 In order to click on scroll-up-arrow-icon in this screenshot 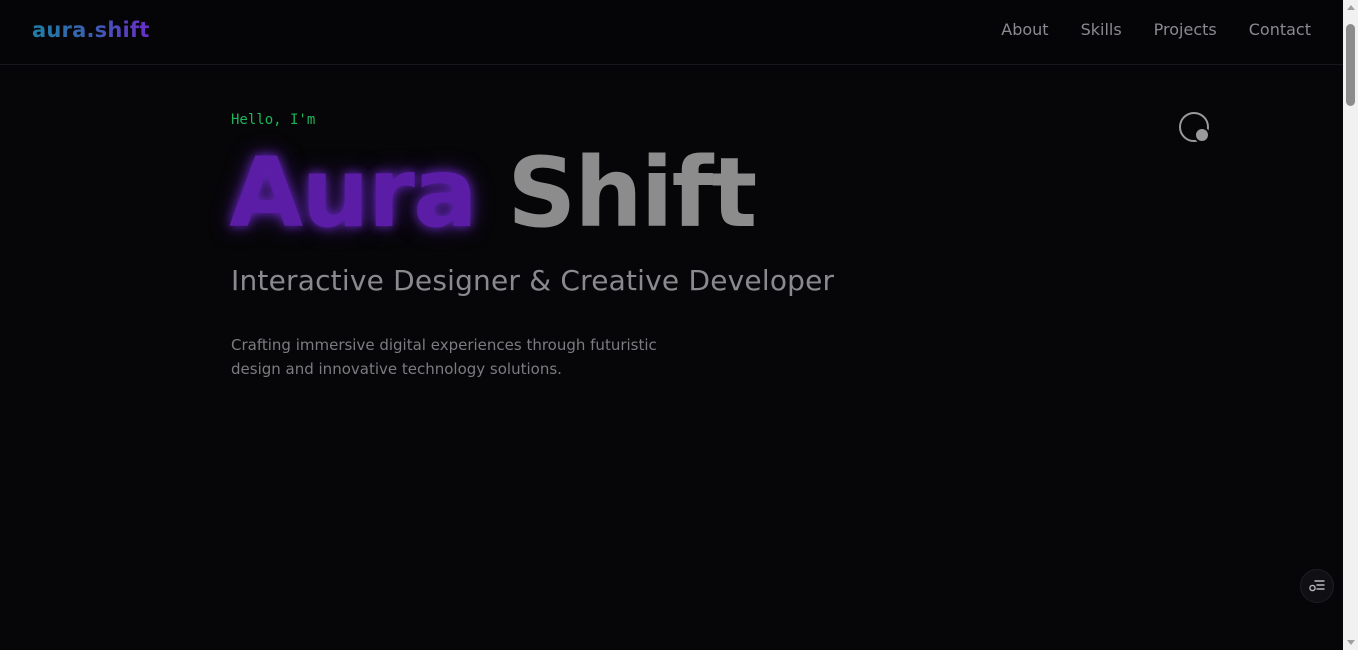, I will do `click(1350, 7)`.